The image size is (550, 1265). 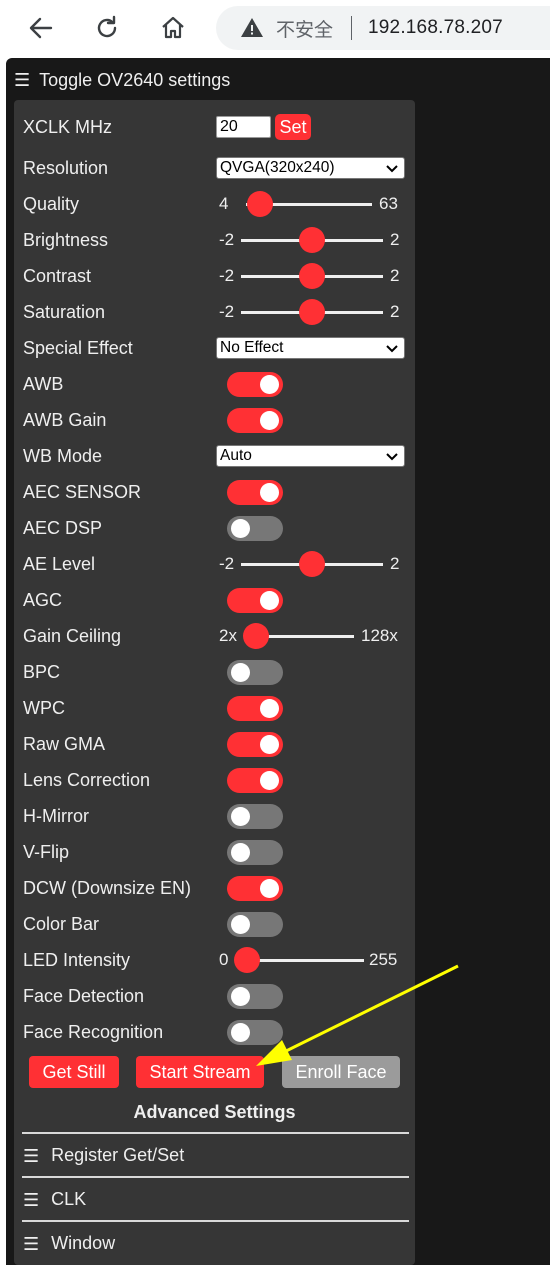 I want to click on colorbar-toggle, so click(x=255, y=924).